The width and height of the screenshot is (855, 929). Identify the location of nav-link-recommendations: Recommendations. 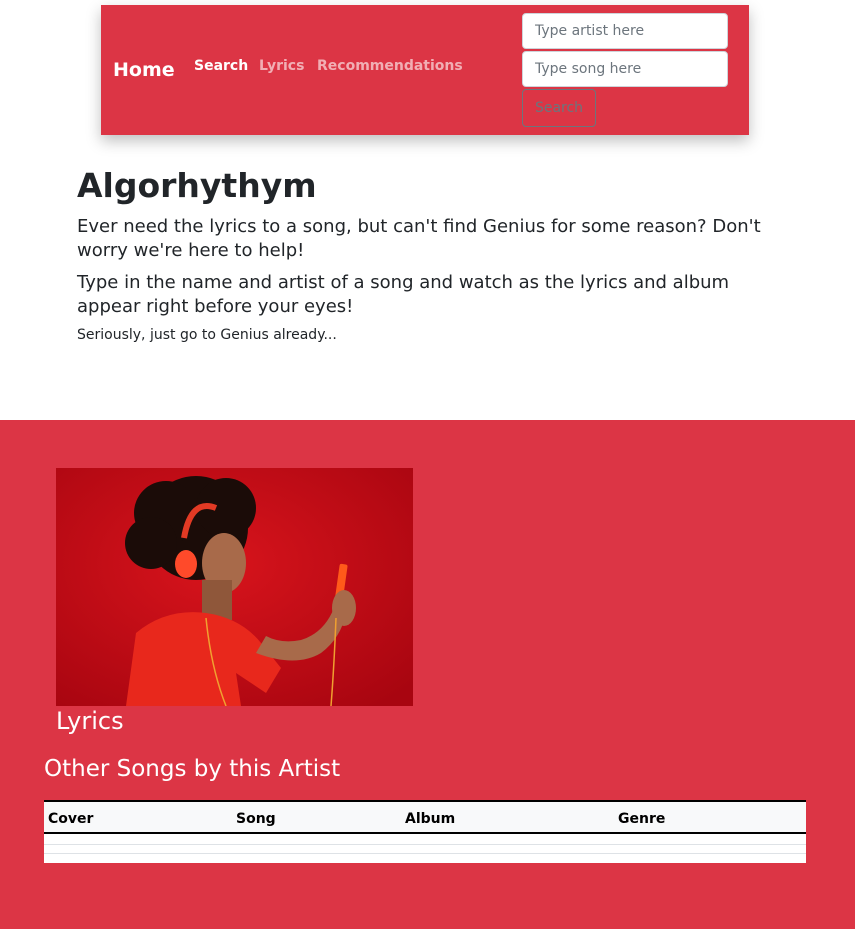
(390, 66).